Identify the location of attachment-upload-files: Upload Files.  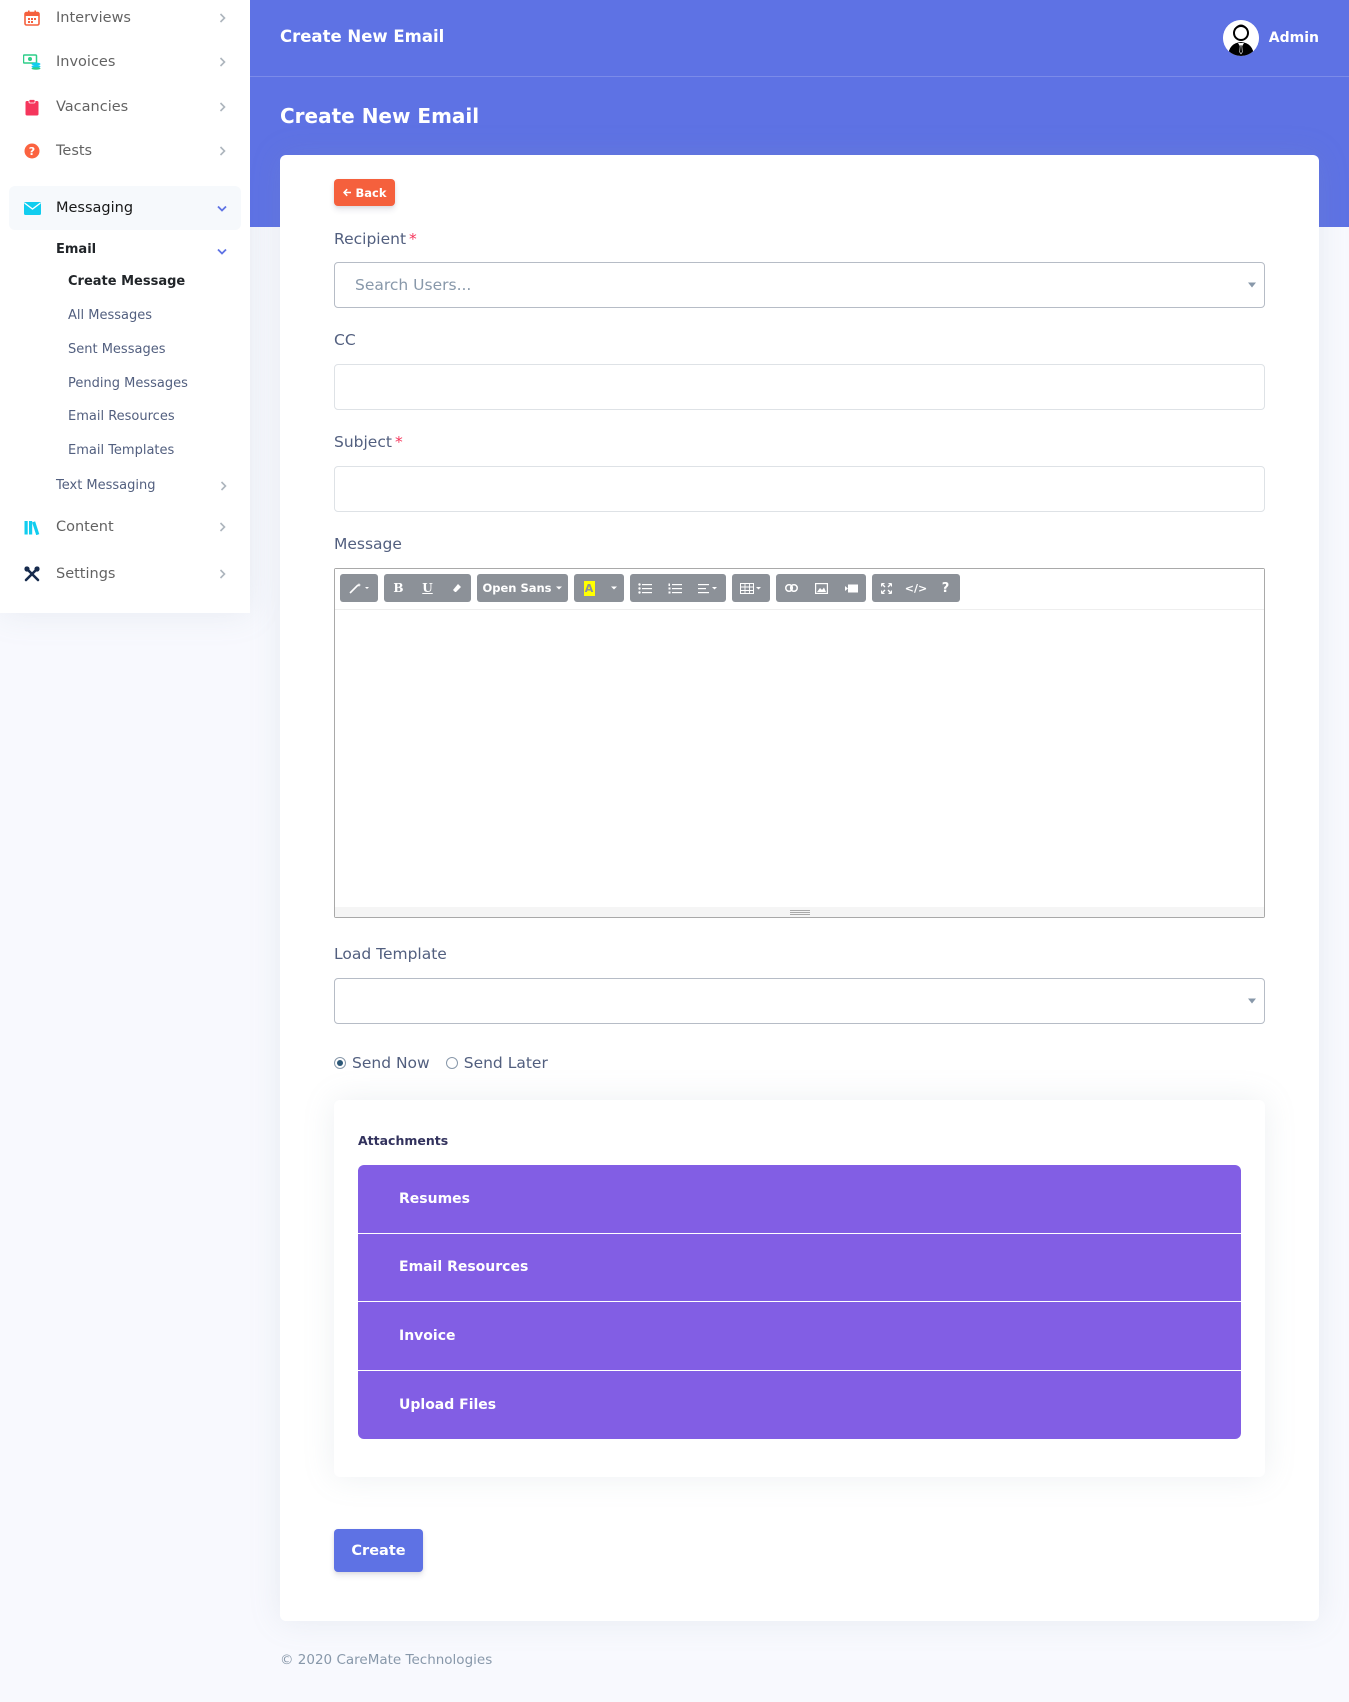
(799, 1404).